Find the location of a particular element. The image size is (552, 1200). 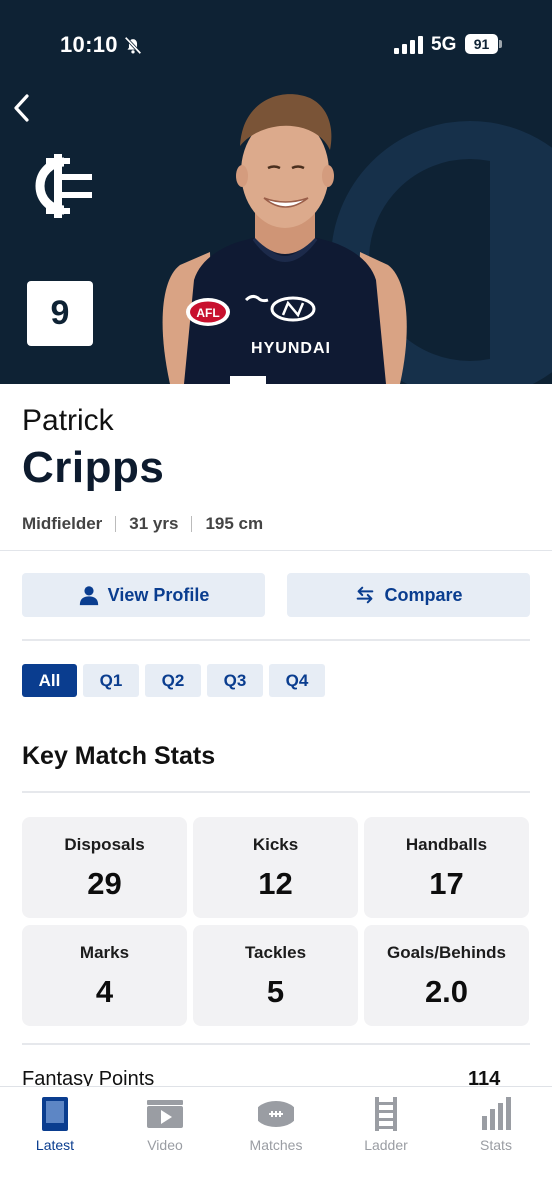

stat-value: 12 is located at coordinates (275, 883).